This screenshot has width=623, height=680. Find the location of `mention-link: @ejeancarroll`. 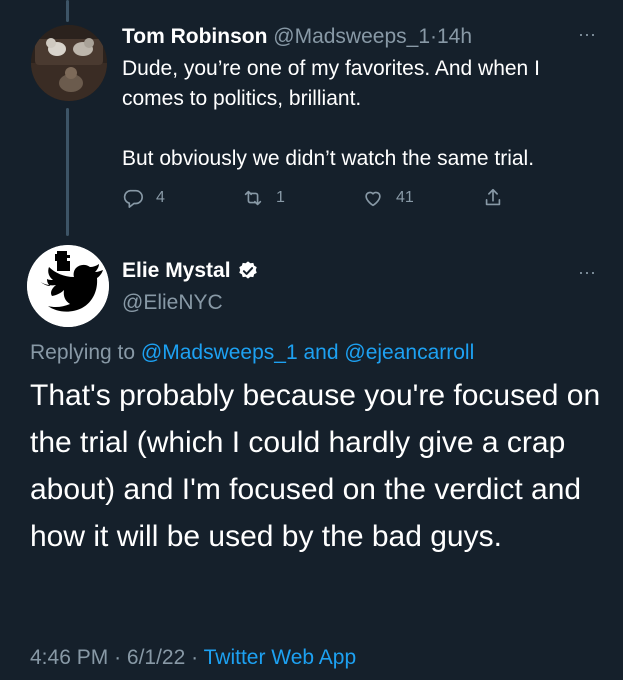

mention-link: @ejeancarroll is located at coordinates (409, 352).